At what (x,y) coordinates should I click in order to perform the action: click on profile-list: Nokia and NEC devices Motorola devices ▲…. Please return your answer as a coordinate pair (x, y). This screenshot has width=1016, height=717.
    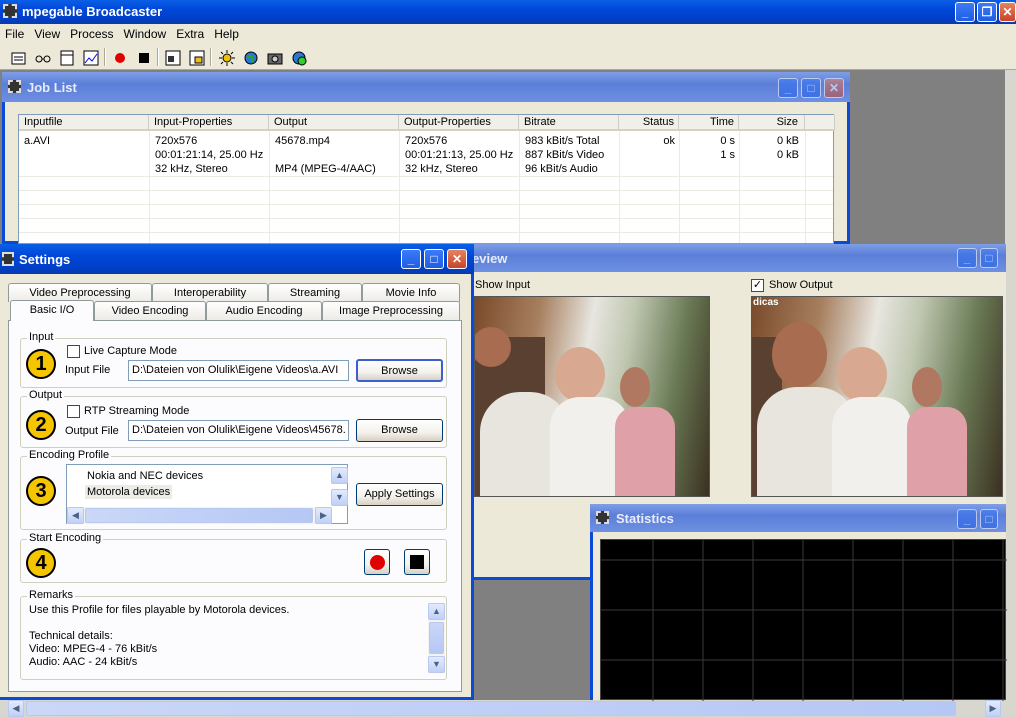
    Looking at the image, I should click on (207, 494).